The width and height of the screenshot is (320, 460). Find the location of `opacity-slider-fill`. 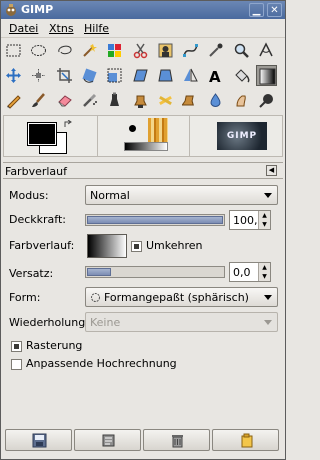

opacity-slider-fill is located at coordinates (155, 220).